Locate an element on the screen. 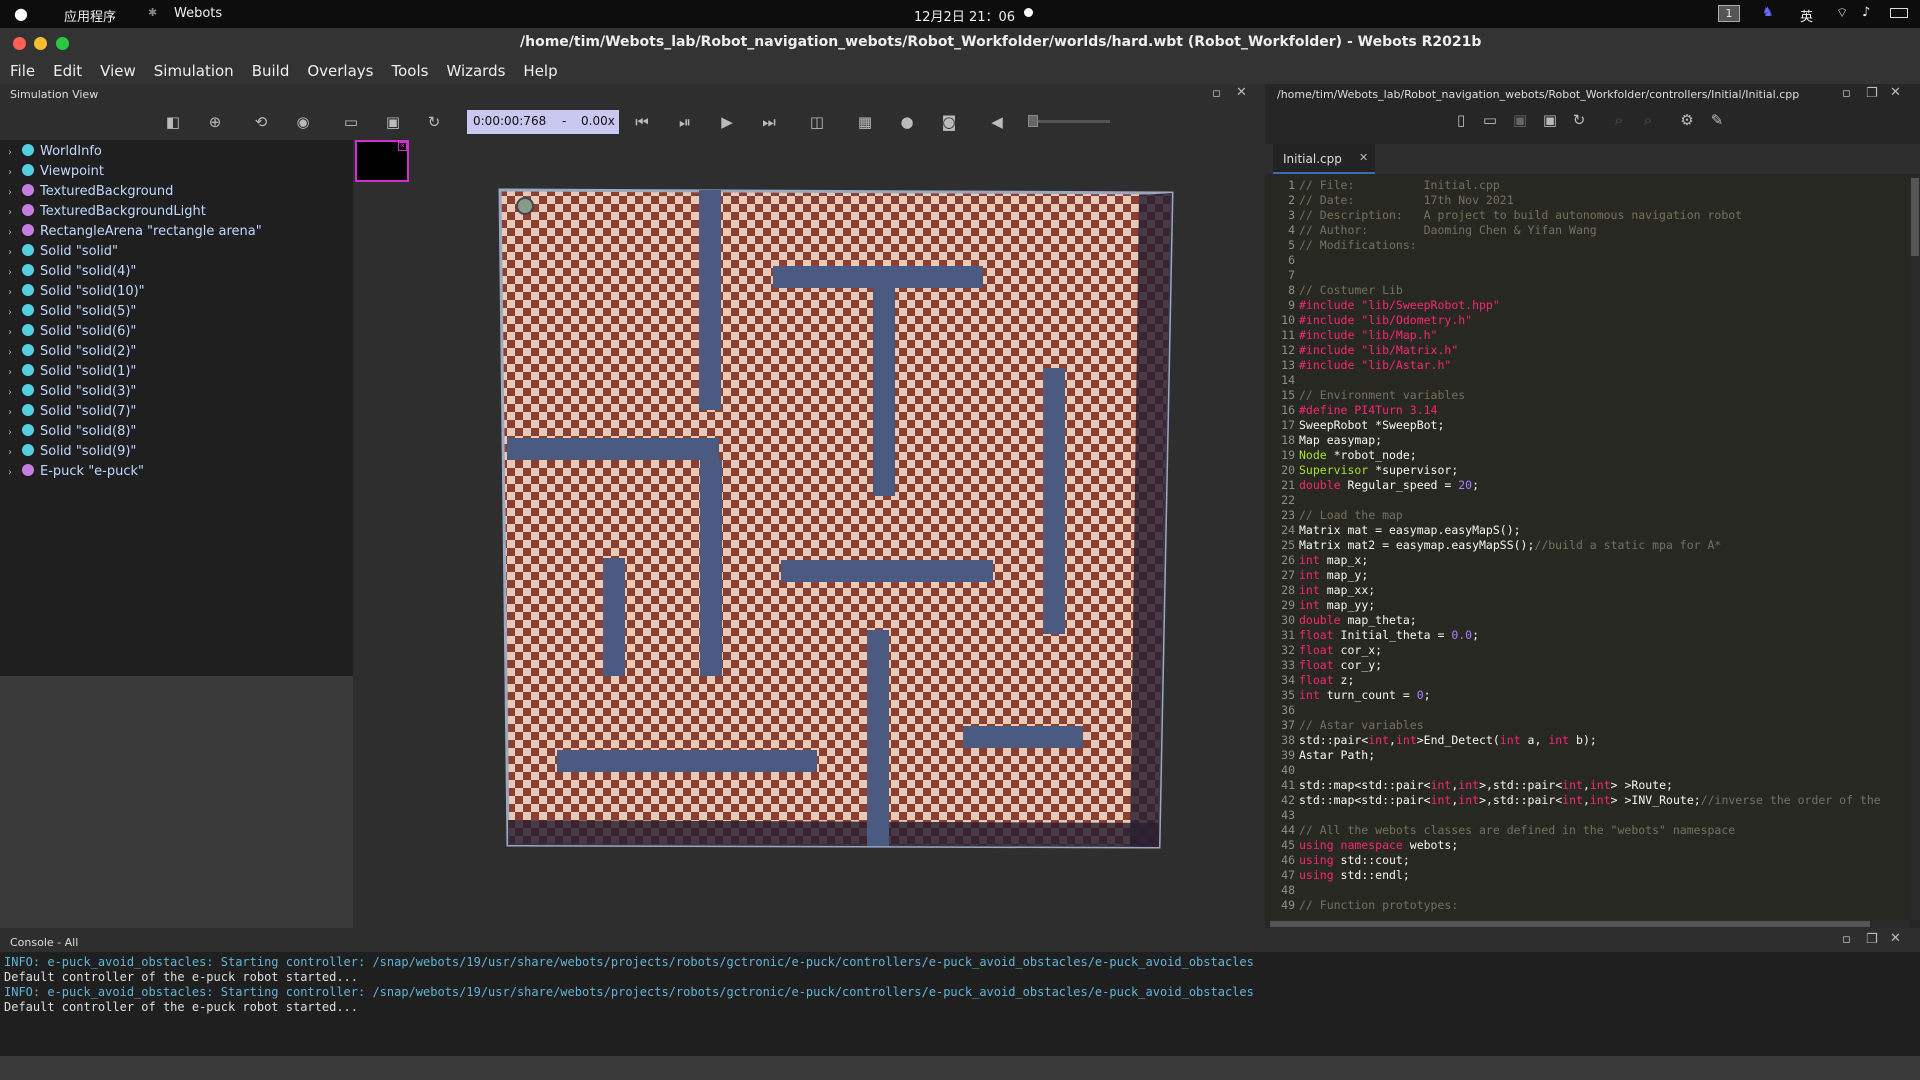  open-world-icon: ▭ is located at coordinates (351, 122).